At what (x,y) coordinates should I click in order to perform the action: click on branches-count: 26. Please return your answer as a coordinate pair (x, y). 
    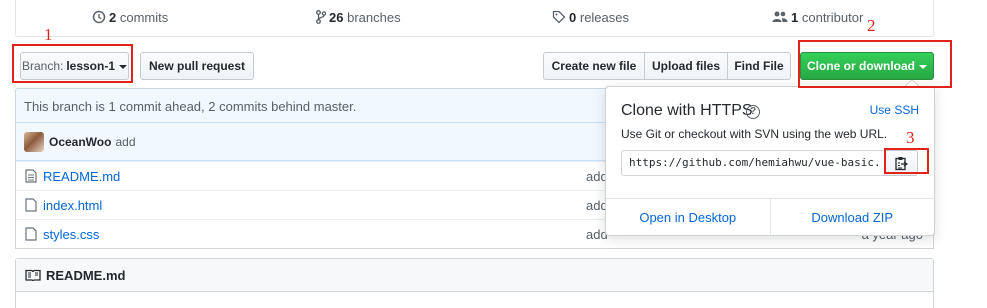
    Looking at the image, I should click on (336, 17).